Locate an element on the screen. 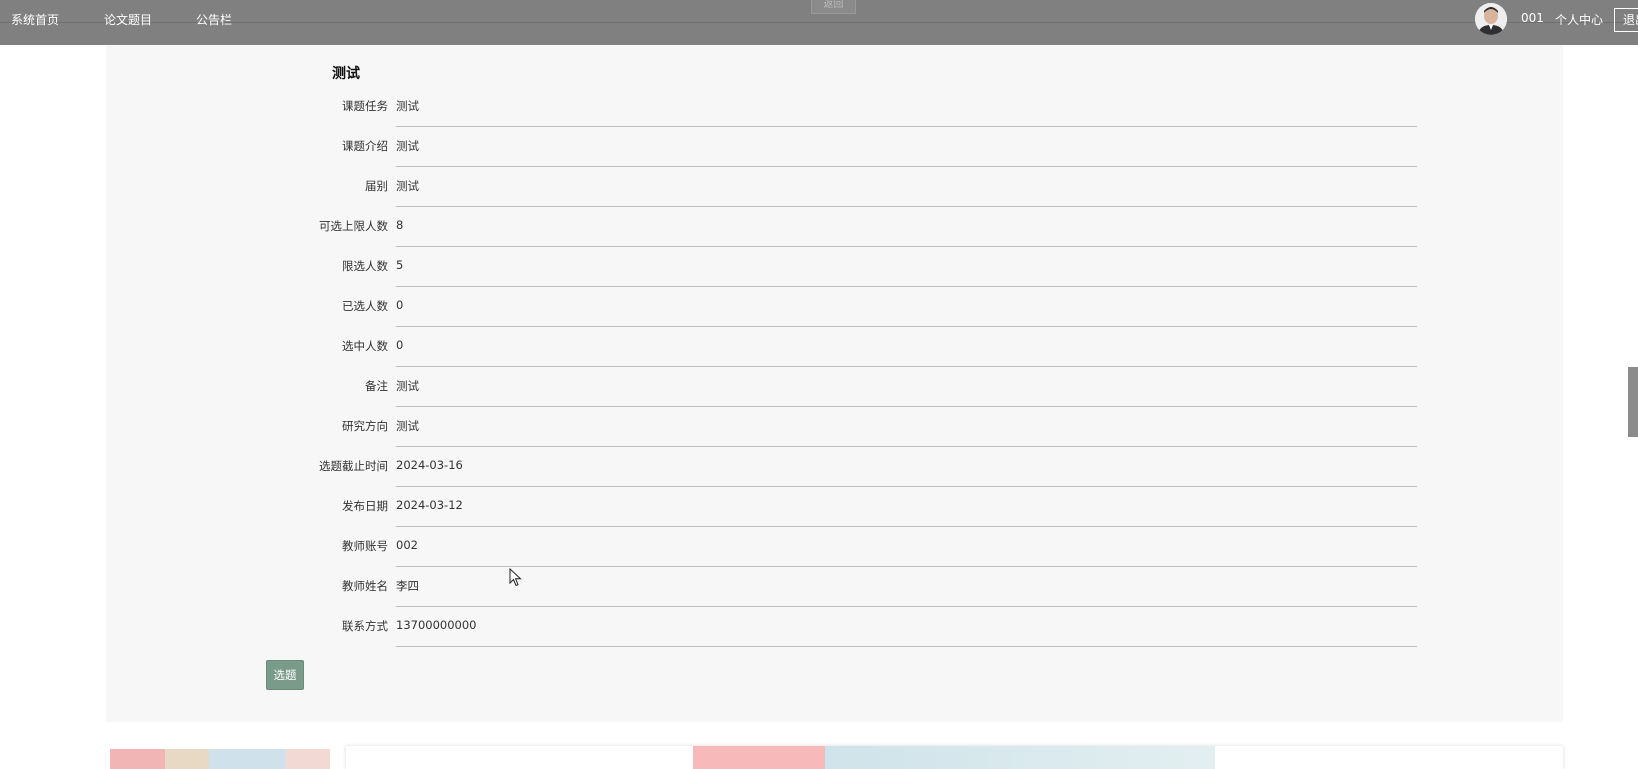 This screenshot has height=769, width=1638. side-float-handle is located at coordinates (1633, 402).